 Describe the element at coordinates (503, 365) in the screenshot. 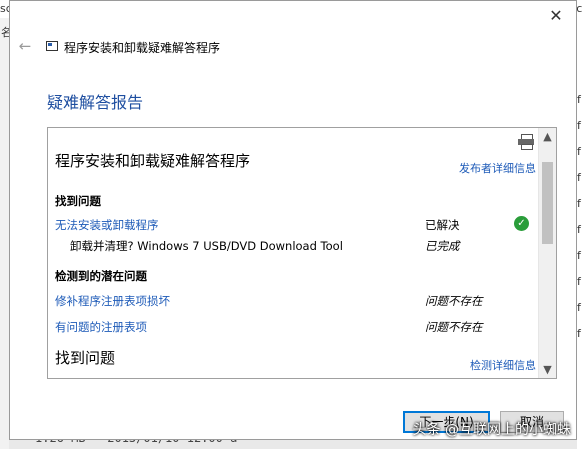

I see `detection-details-link: 检测详细信息` at that location.